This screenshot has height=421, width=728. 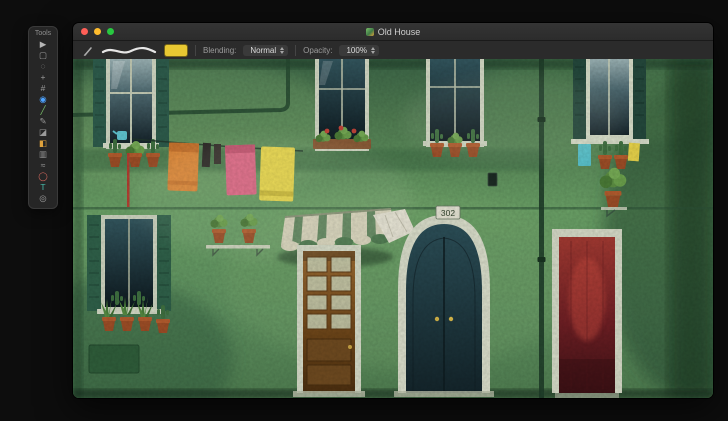 What do you see at coordinates (43, 165) in the screenshot?
I see `smudge-tool-icon: ≈` at bounding box center [43, 165].